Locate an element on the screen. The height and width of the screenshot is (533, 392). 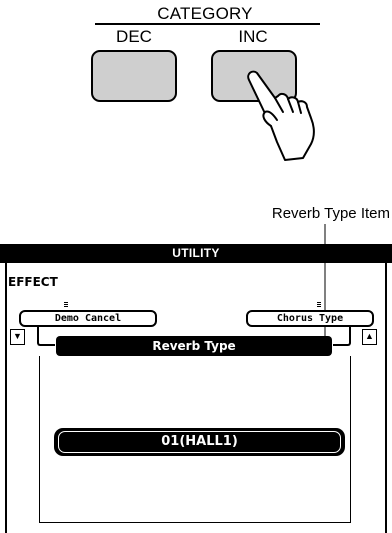
left-connector is located at coordinates (46, 336).